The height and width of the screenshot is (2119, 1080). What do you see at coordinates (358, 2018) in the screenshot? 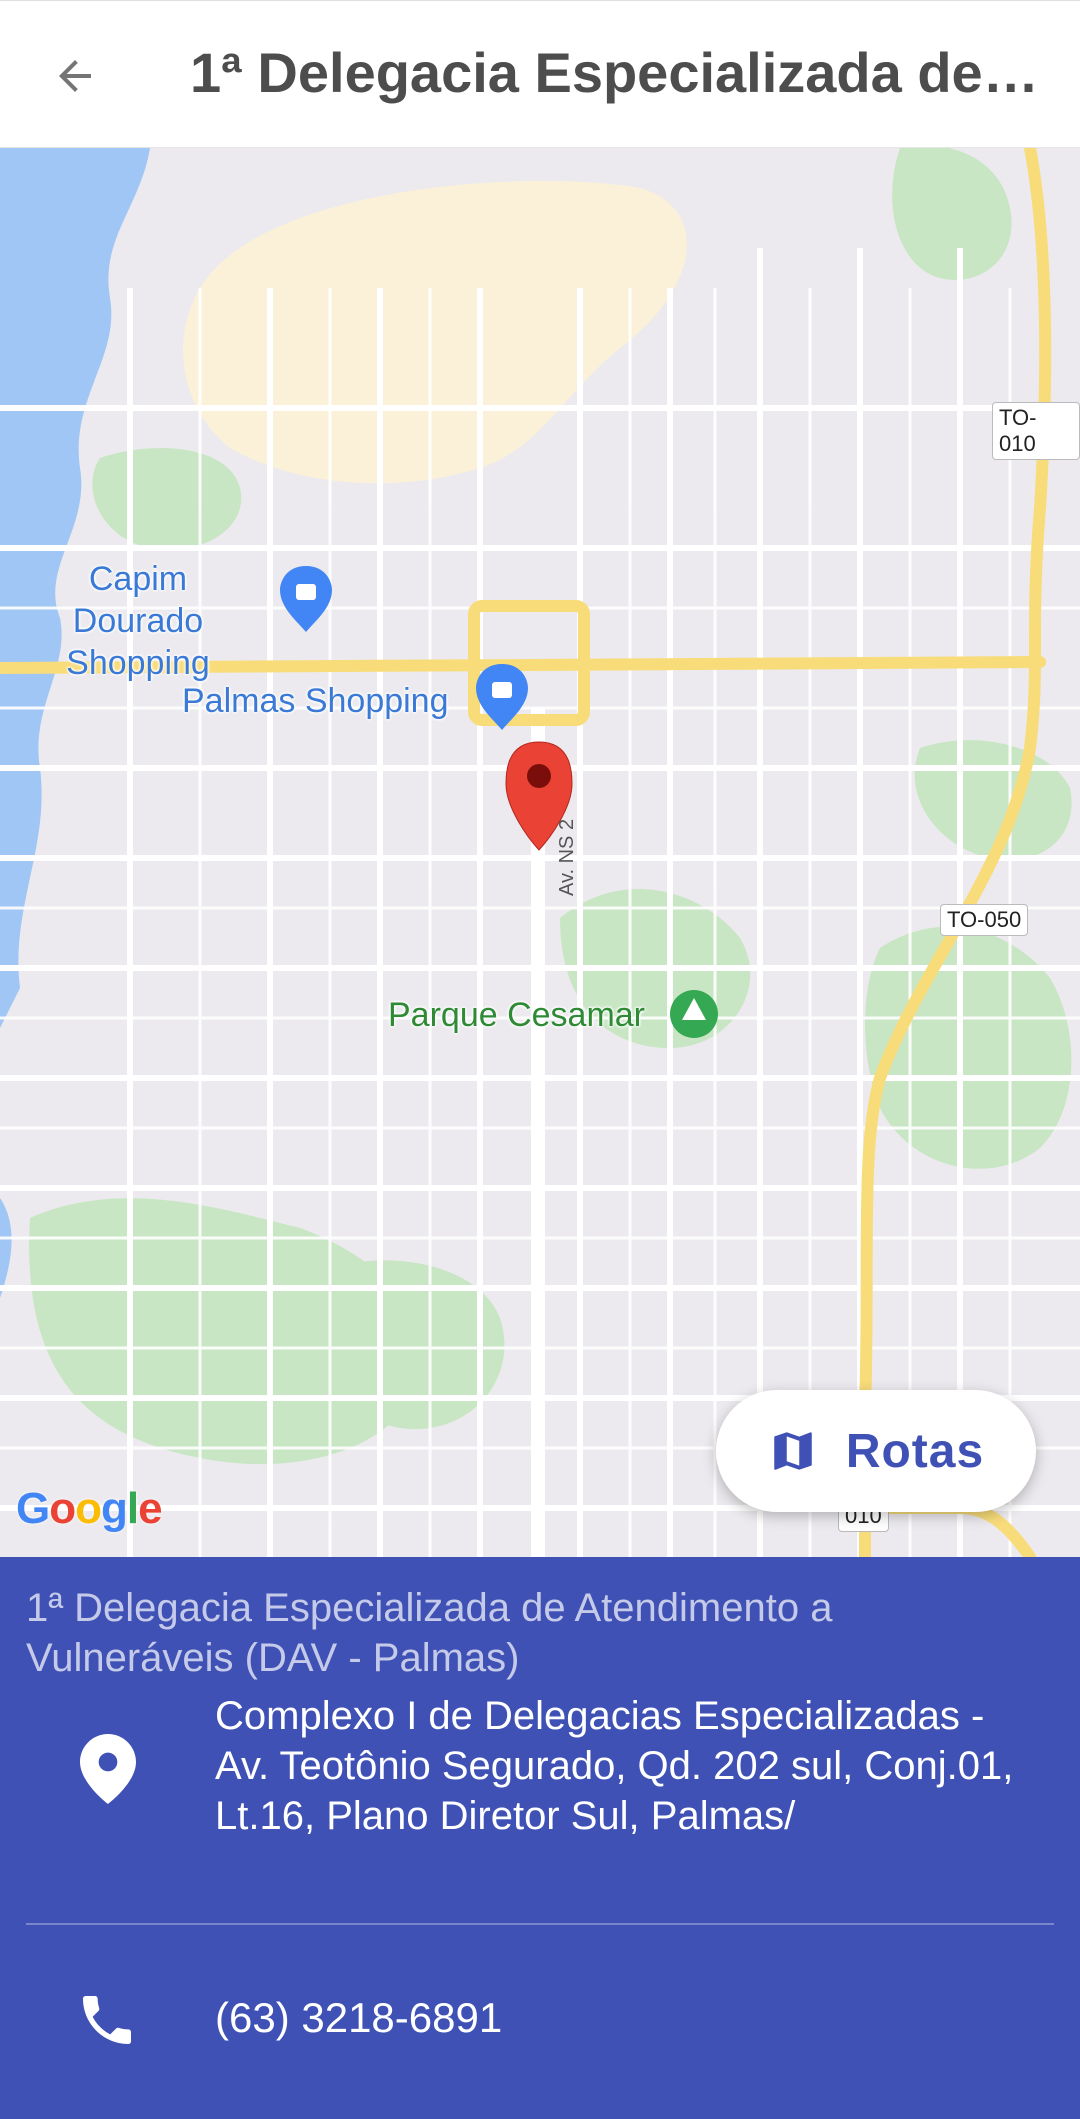
I see `phone-number: (63) 3218-6891` at bounding box center [358, 2018].